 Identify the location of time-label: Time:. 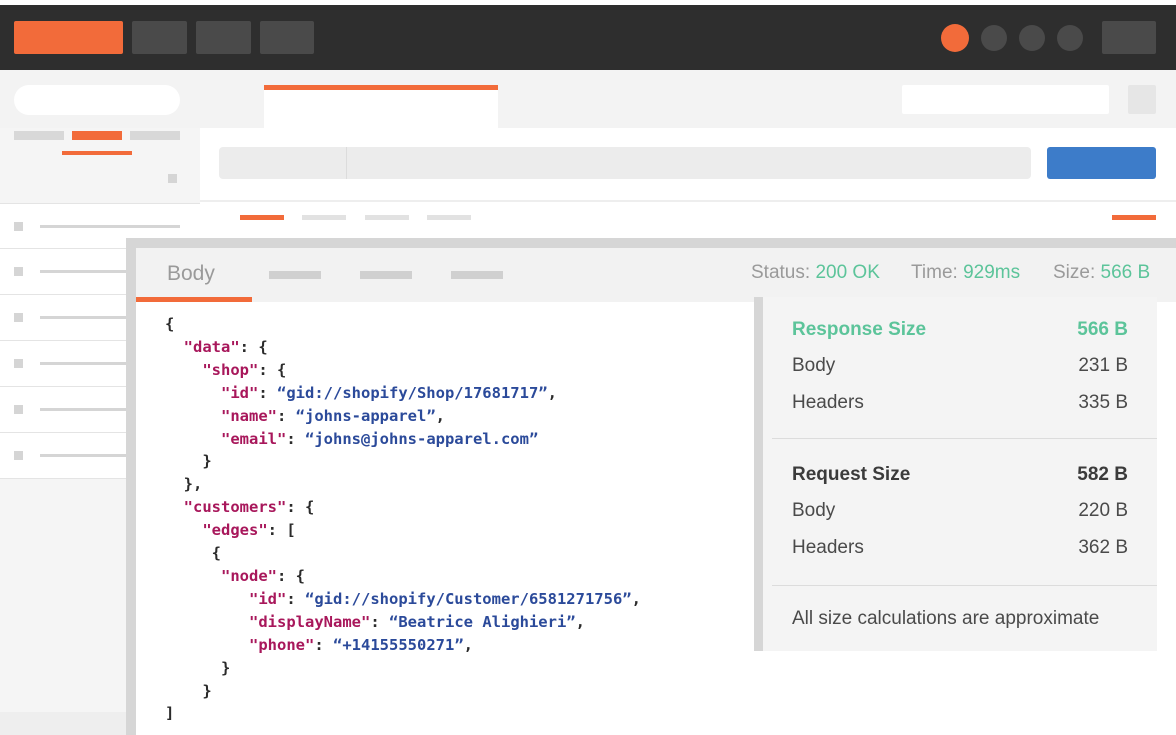
(934, 272).